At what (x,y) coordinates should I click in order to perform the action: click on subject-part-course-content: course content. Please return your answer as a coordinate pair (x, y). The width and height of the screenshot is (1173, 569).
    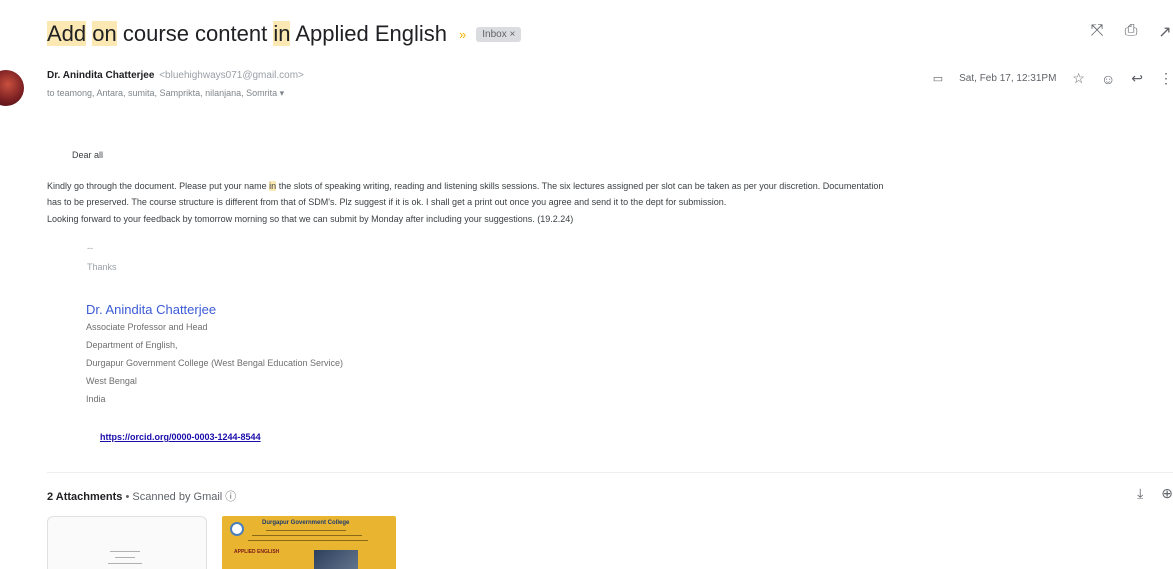
    Looking at the image, I should click on (195, 33).